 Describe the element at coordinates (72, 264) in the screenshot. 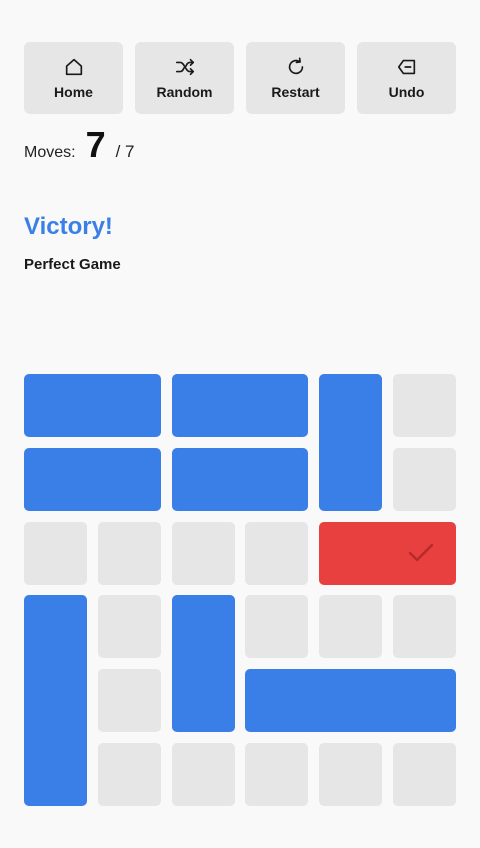

I see `status-subtitle: Perfect Game` at that location.